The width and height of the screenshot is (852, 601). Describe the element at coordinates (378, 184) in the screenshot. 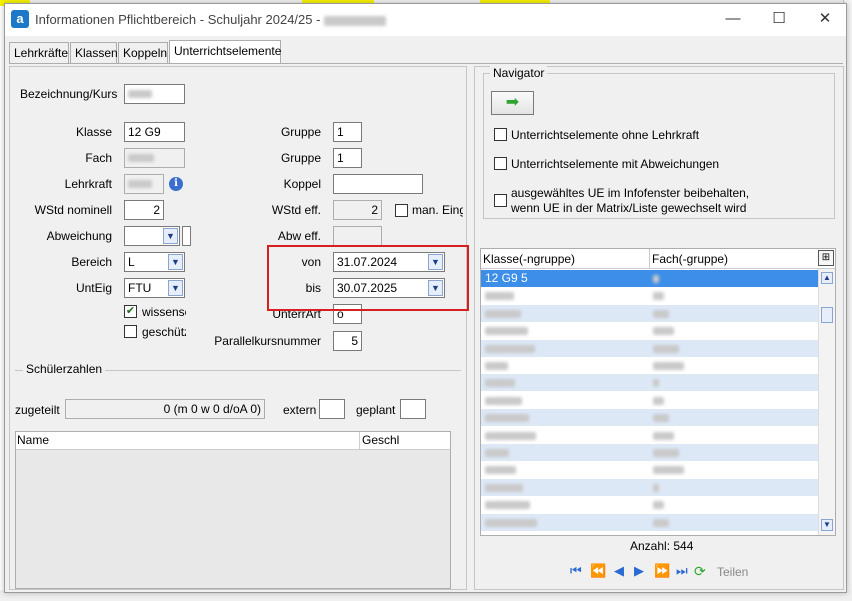

I see `koppel-field` at that location.